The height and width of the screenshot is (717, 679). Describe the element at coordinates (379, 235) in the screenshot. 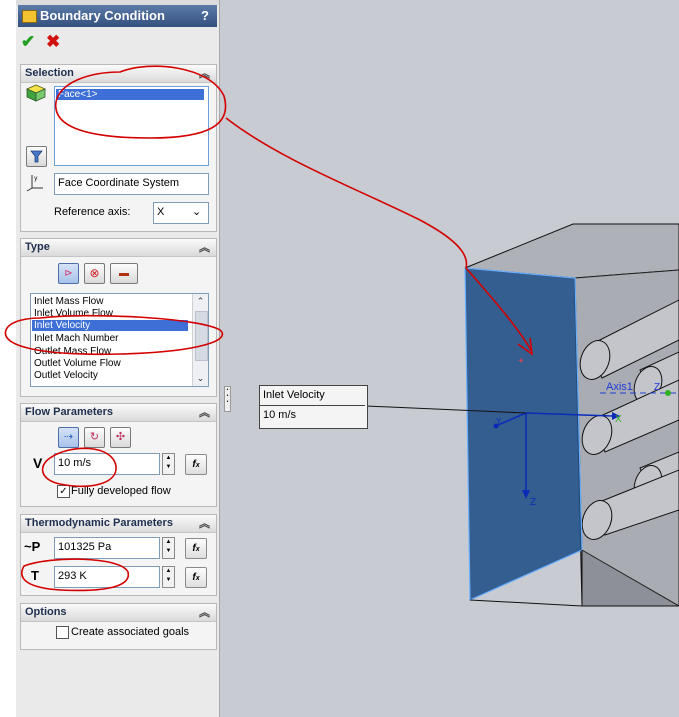

I see `annotation-arrow-line` at that location.